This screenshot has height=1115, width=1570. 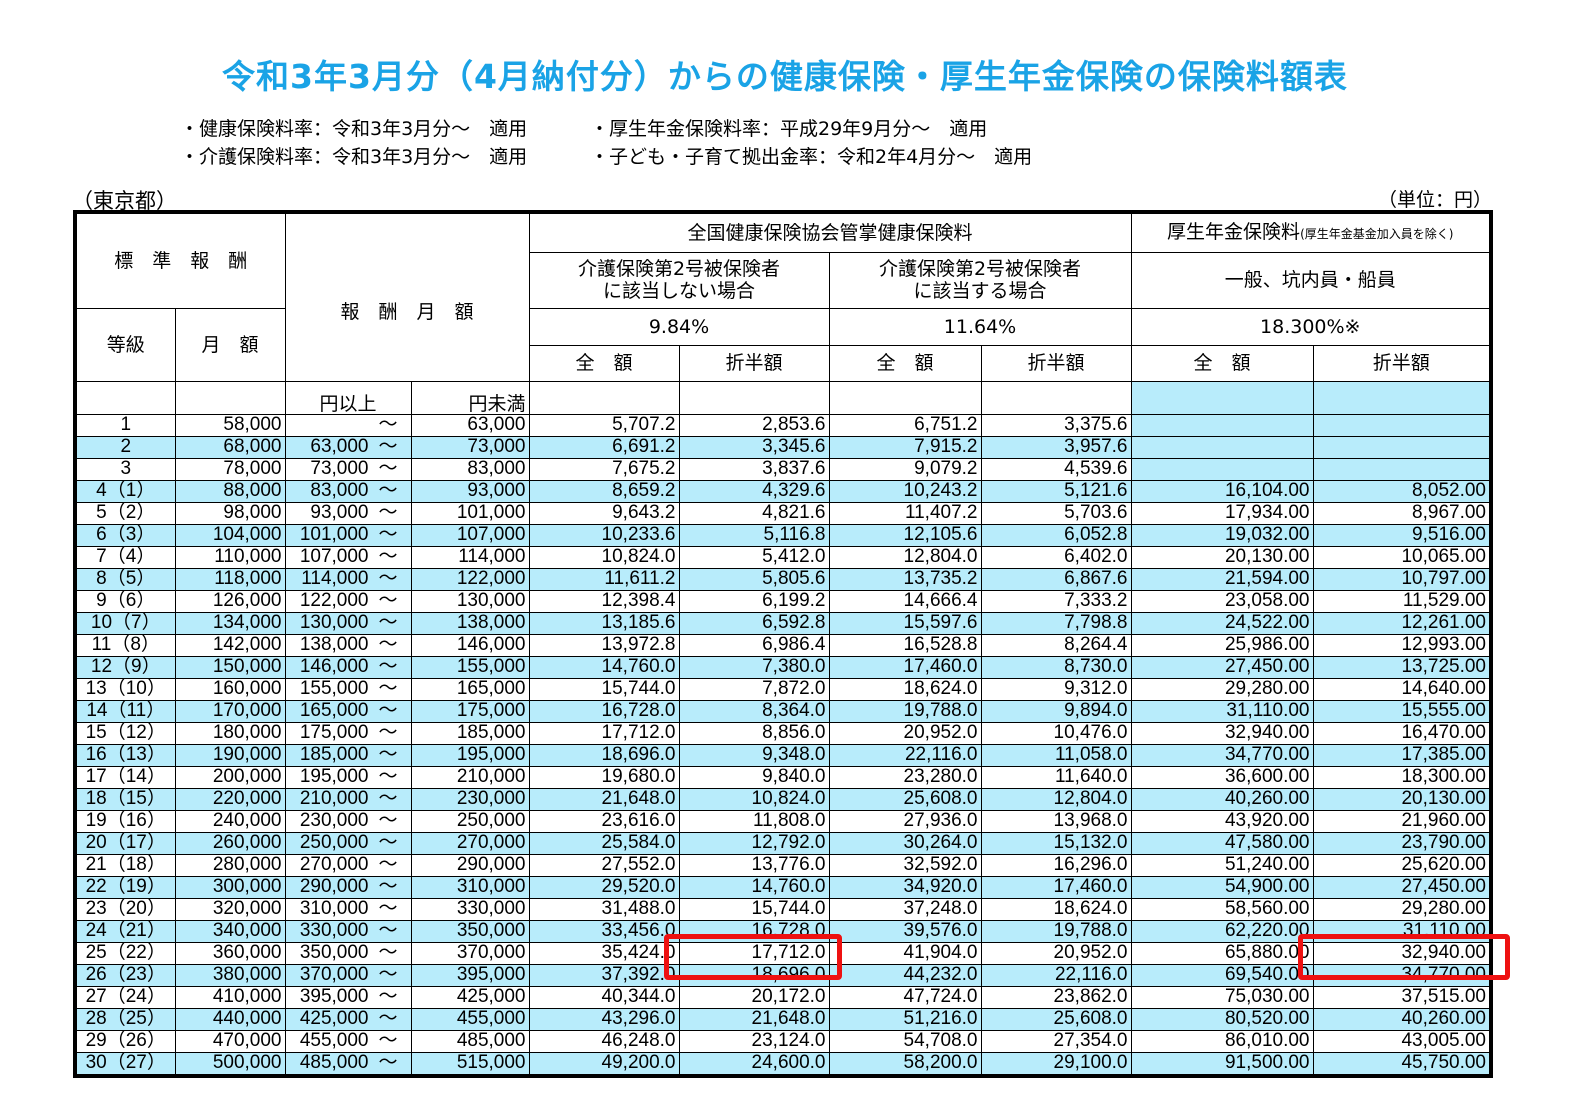 I want to click on pension-half-cell: 29,280.00, so click(x=1402, y=909).